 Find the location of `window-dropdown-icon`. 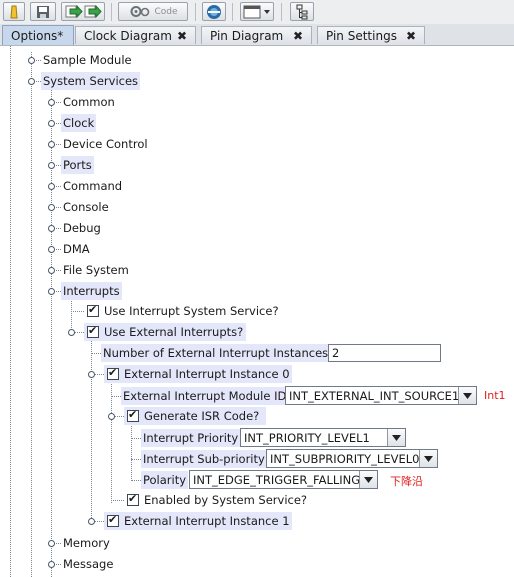

window-dropdown-icon is located at coordinates (256, 11).